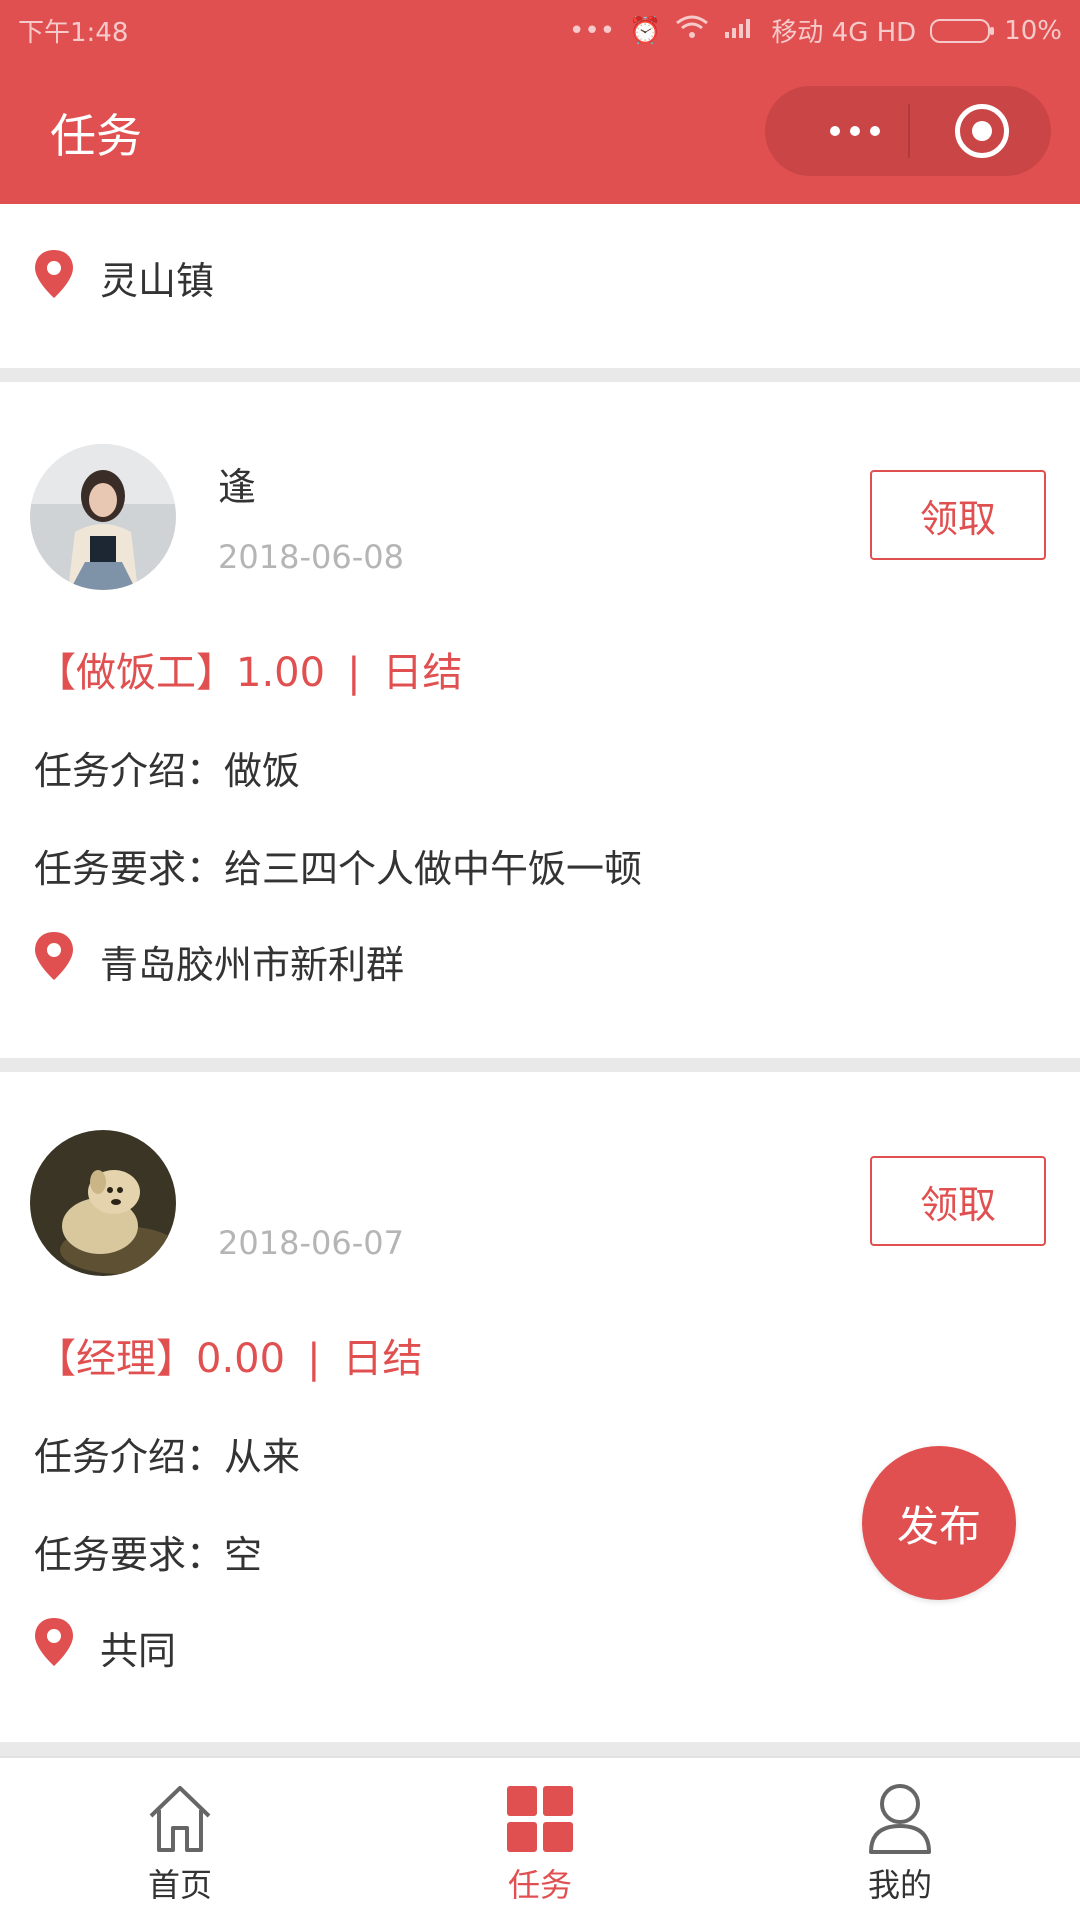 This screenshot has height=1922, width=1080. What do you see at coordinates (539, 1885) in the screenshot?
I see `tab-label: 任务` at bounding box center [539, 1885].